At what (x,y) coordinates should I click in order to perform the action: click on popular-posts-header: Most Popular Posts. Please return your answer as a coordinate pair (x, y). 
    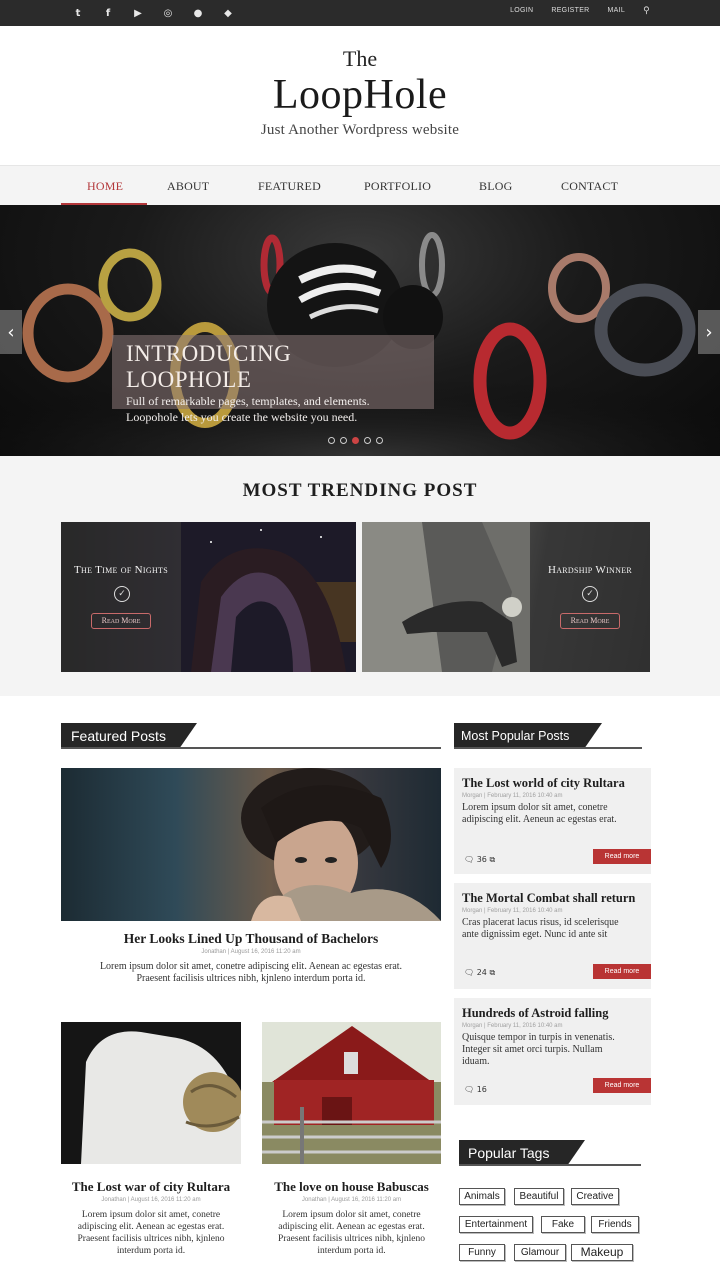
    Looking at the image, I should click on (548, 736).